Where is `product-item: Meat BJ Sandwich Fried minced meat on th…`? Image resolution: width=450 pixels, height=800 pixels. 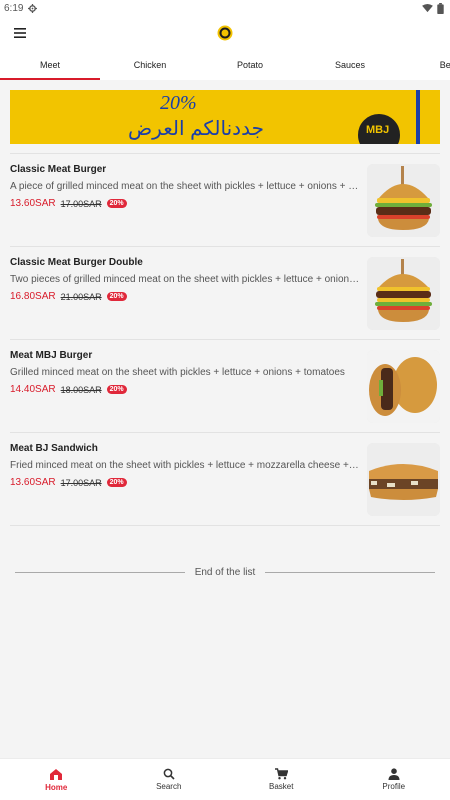 product-item: Meat BJ Sandwich Fried minced meat on th… is located at coordinates (225, 478).